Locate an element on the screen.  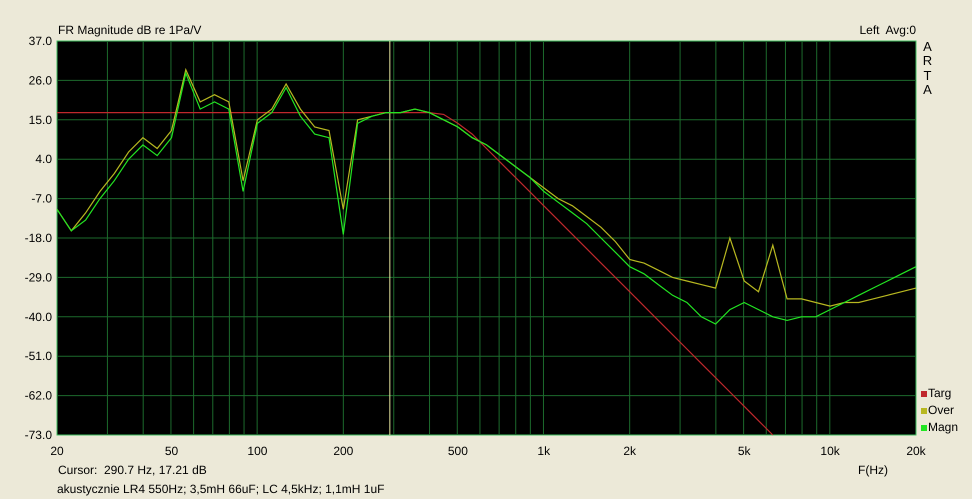
x-tick-label: 20k is located at coordinates (916, 451).